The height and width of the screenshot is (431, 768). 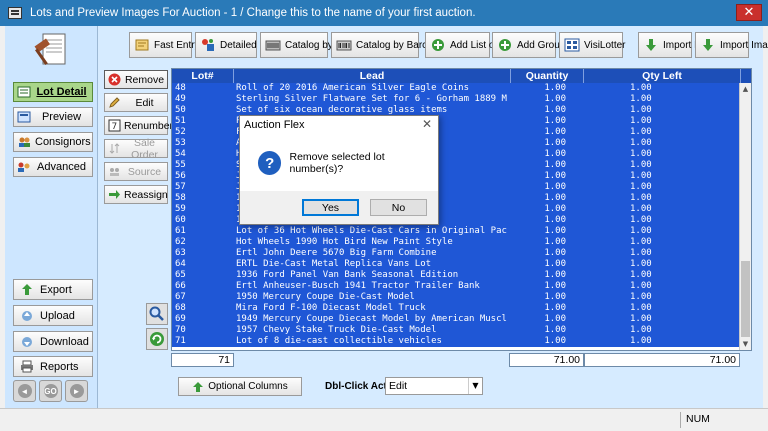 I want to click on visilotter-icon, so click(x=572, y=45).